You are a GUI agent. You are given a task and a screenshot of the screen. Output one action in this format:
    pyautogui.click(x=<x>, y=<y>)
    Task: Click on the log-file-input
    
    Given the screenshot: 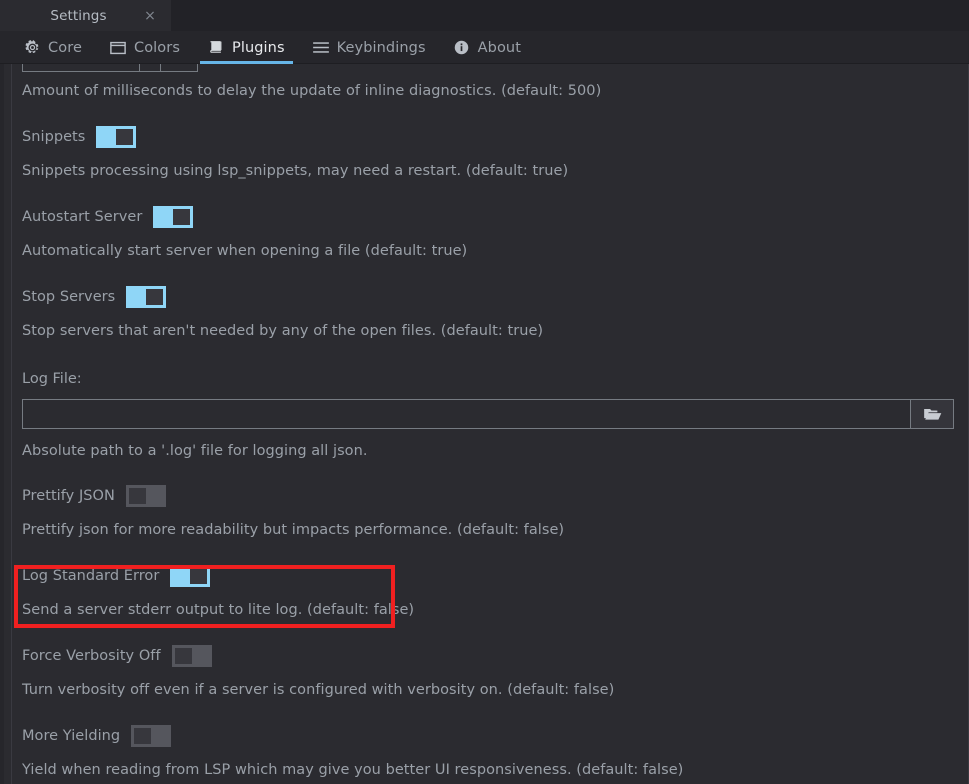 What is the action you would take?
    pyautogui.click(x=466, y=414)
    